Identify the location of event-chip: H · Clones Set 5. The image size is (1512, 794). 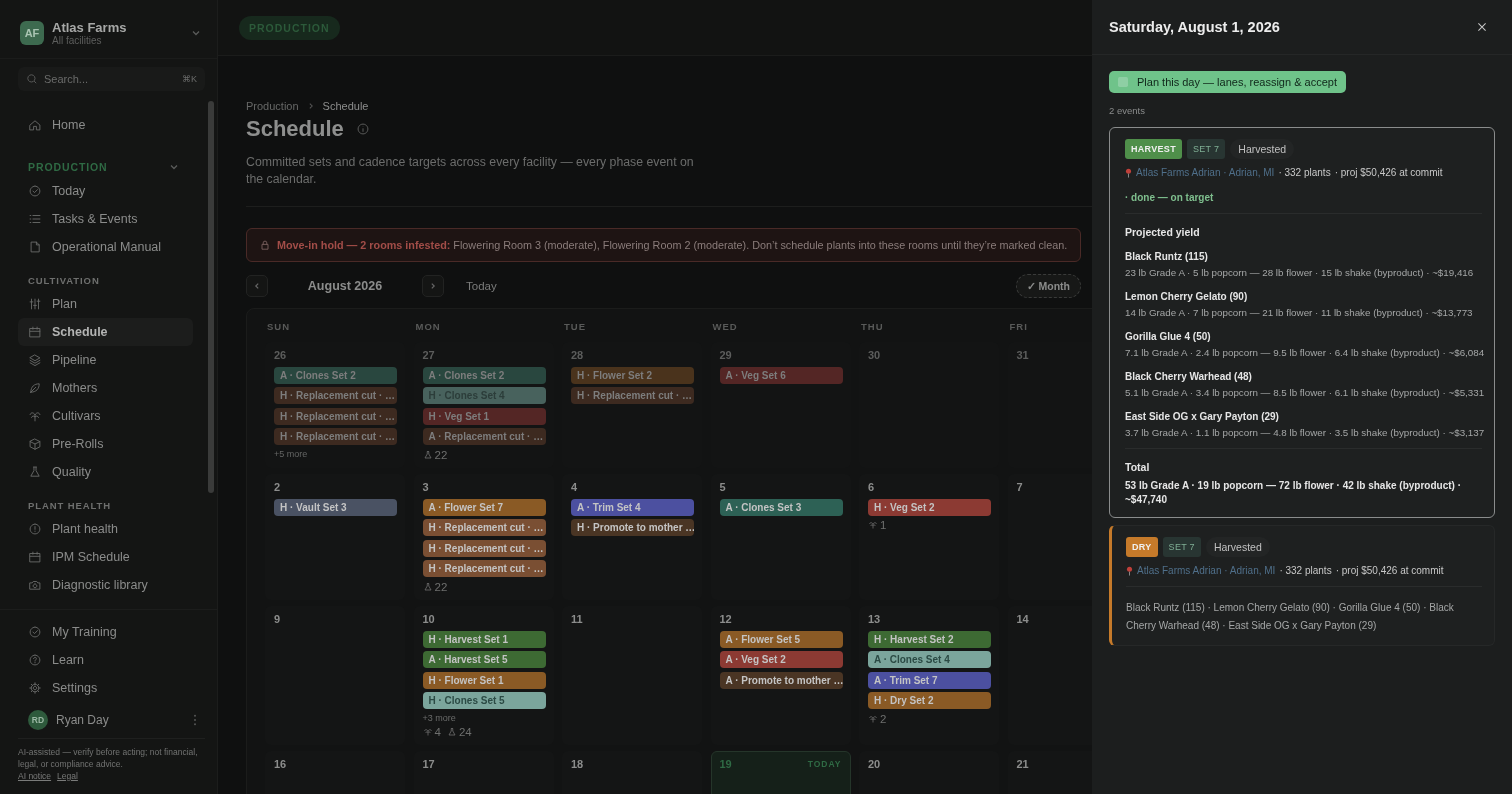
(484, 701).